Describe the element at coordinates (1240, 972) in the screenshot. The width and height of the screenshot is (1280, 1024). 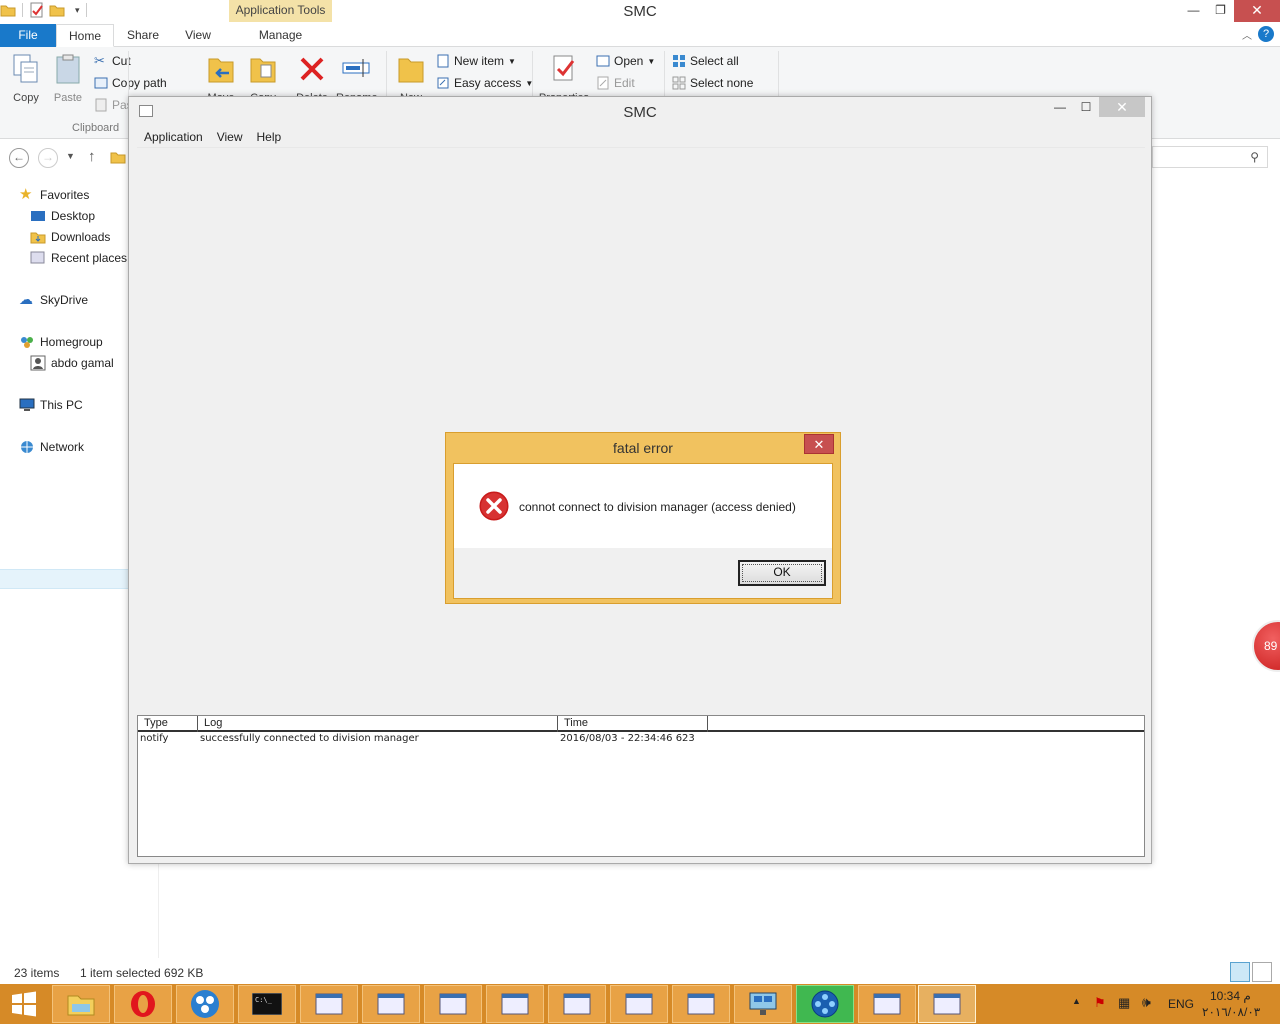
I see `details-view-button` at that location.